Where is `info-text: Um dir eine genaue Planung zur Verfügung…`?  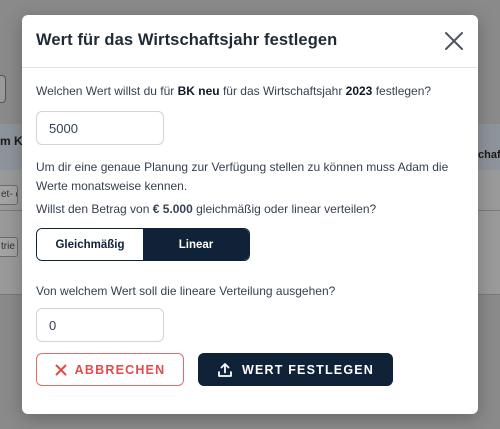
info-text: Um dir eine genaue Planung zur Verfügung… is located at coordinates (242, 176).